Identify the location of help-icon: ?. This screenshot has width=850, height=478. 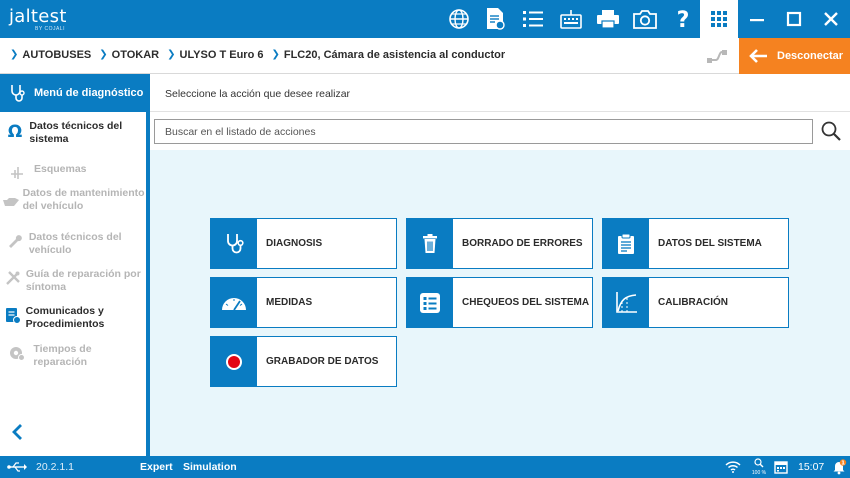
(683, 19).